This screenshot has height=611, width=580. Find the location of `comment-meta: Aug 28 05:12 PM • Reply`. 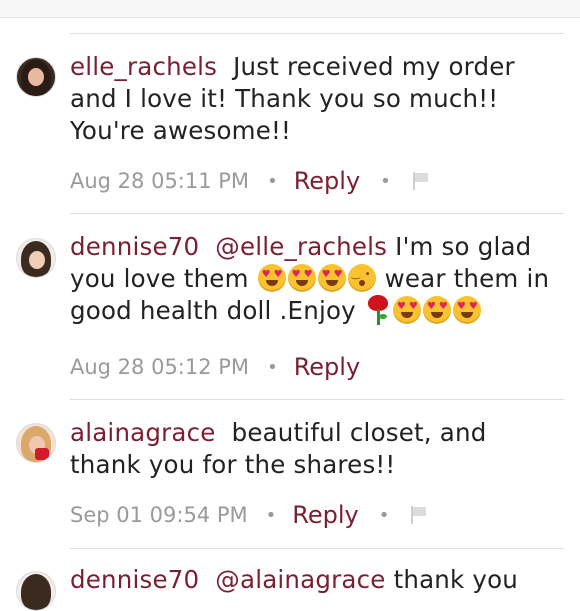

comment-meta: Aug 28 05:12 PM • Reply is located at coordinates (215, 367).